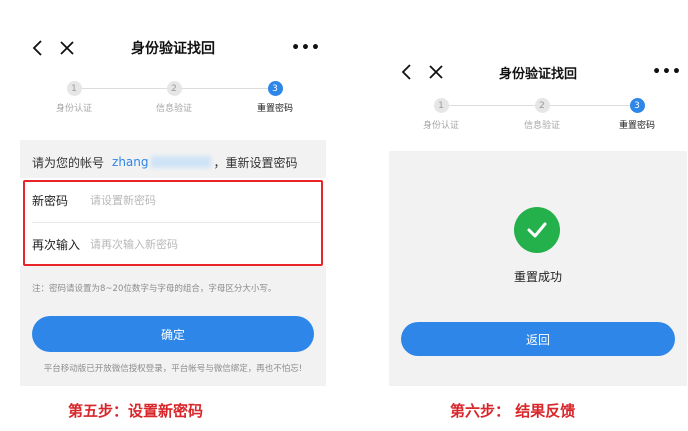 The width and height of the screenshot is (688, 431). Describe the element at coordinates (173, 334) in the screenshot. I see `confirm-button: 确定` at that location.